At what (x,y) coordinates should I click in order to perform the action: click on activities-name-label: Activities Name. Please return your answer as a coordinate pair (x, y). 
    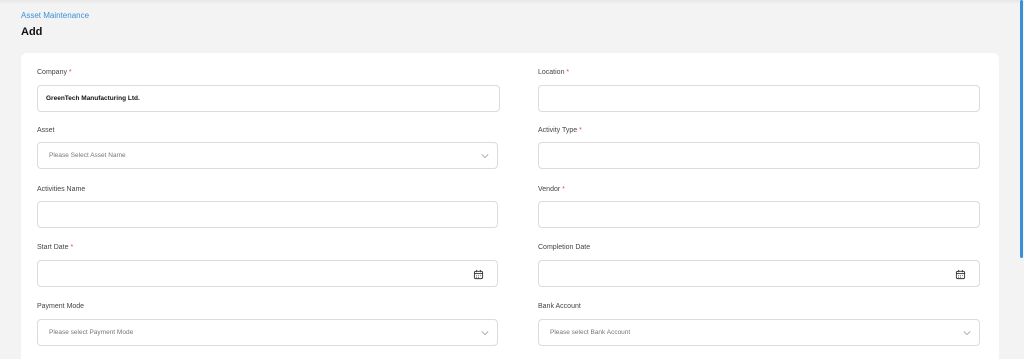
    Looking at the image, I should click on (61, 189).